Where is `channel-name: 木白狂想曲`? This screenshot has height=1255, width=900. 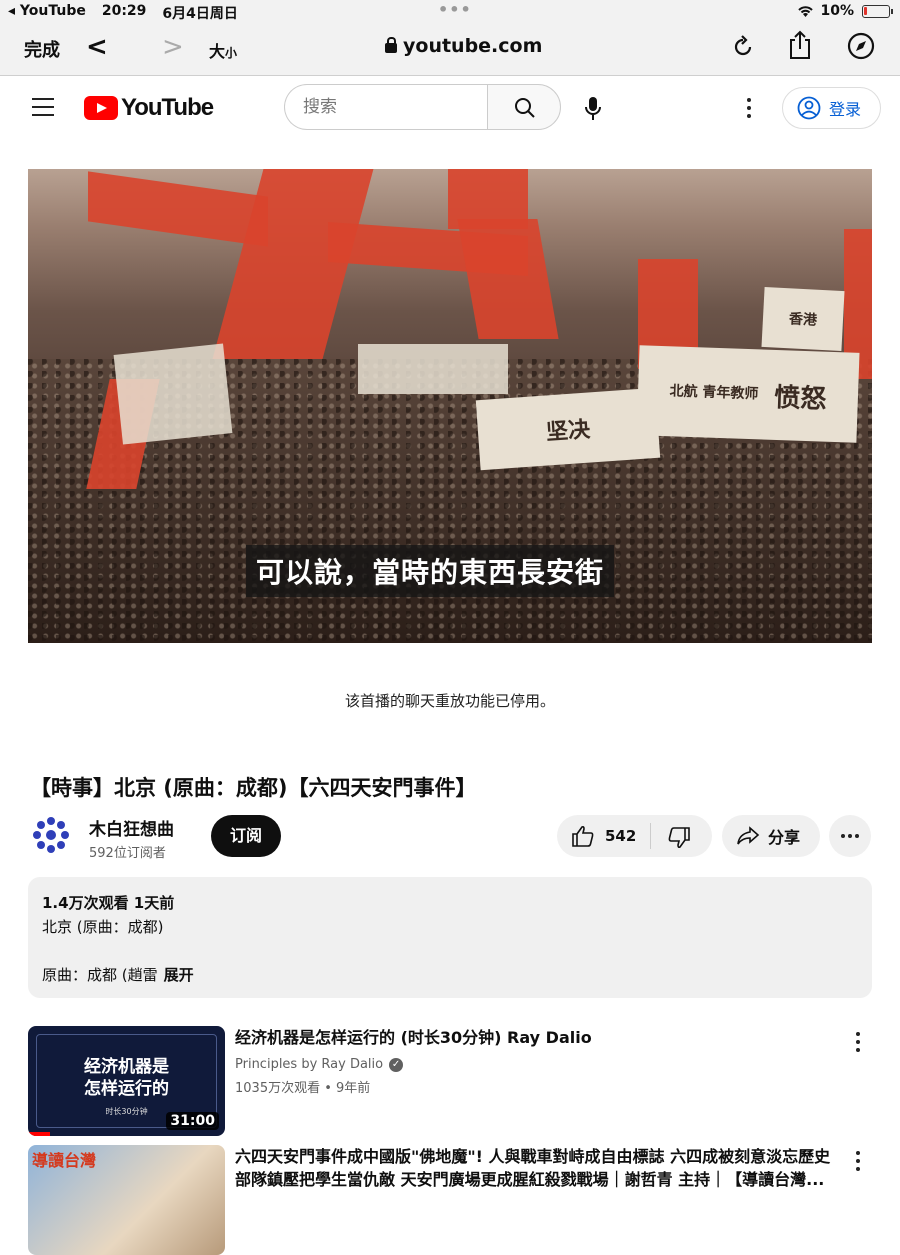 channel-name: 木白狂想曲 is located at coordinates (131, 827).